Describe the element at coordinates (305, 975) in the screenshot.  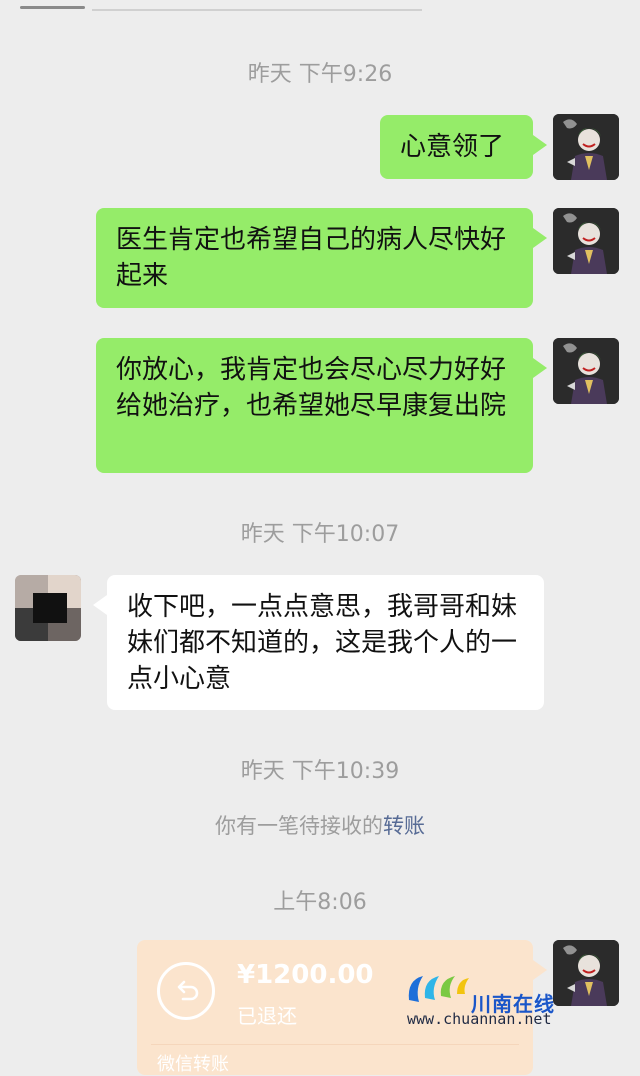
I see `transfer-amount: ¥1200.00` at that location.